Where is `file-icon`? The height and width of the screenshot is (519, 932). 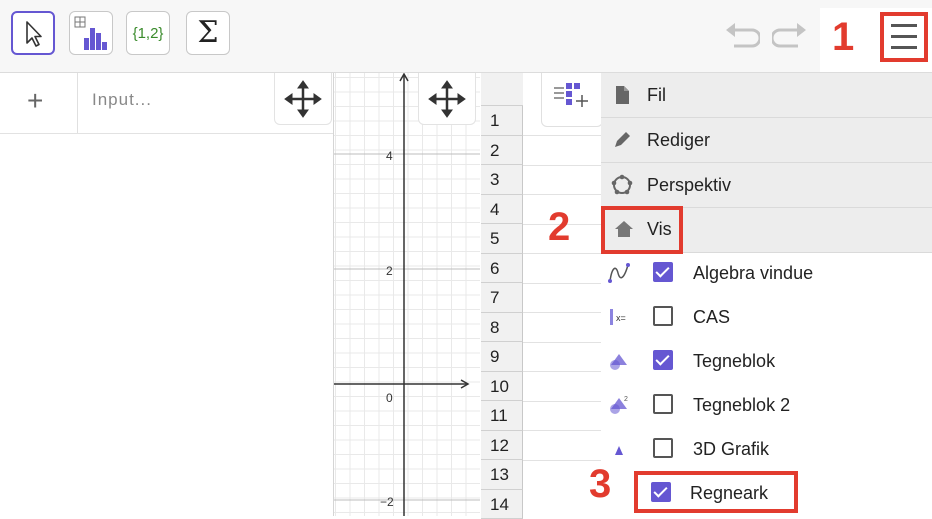 file-icon is located at coordinates (622, 95).